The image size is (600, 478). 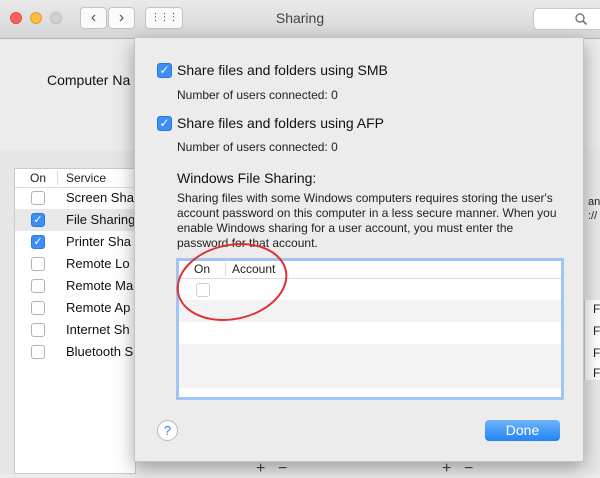 I want to click on service-label: Screen Sha, so click(x=100, y=197).